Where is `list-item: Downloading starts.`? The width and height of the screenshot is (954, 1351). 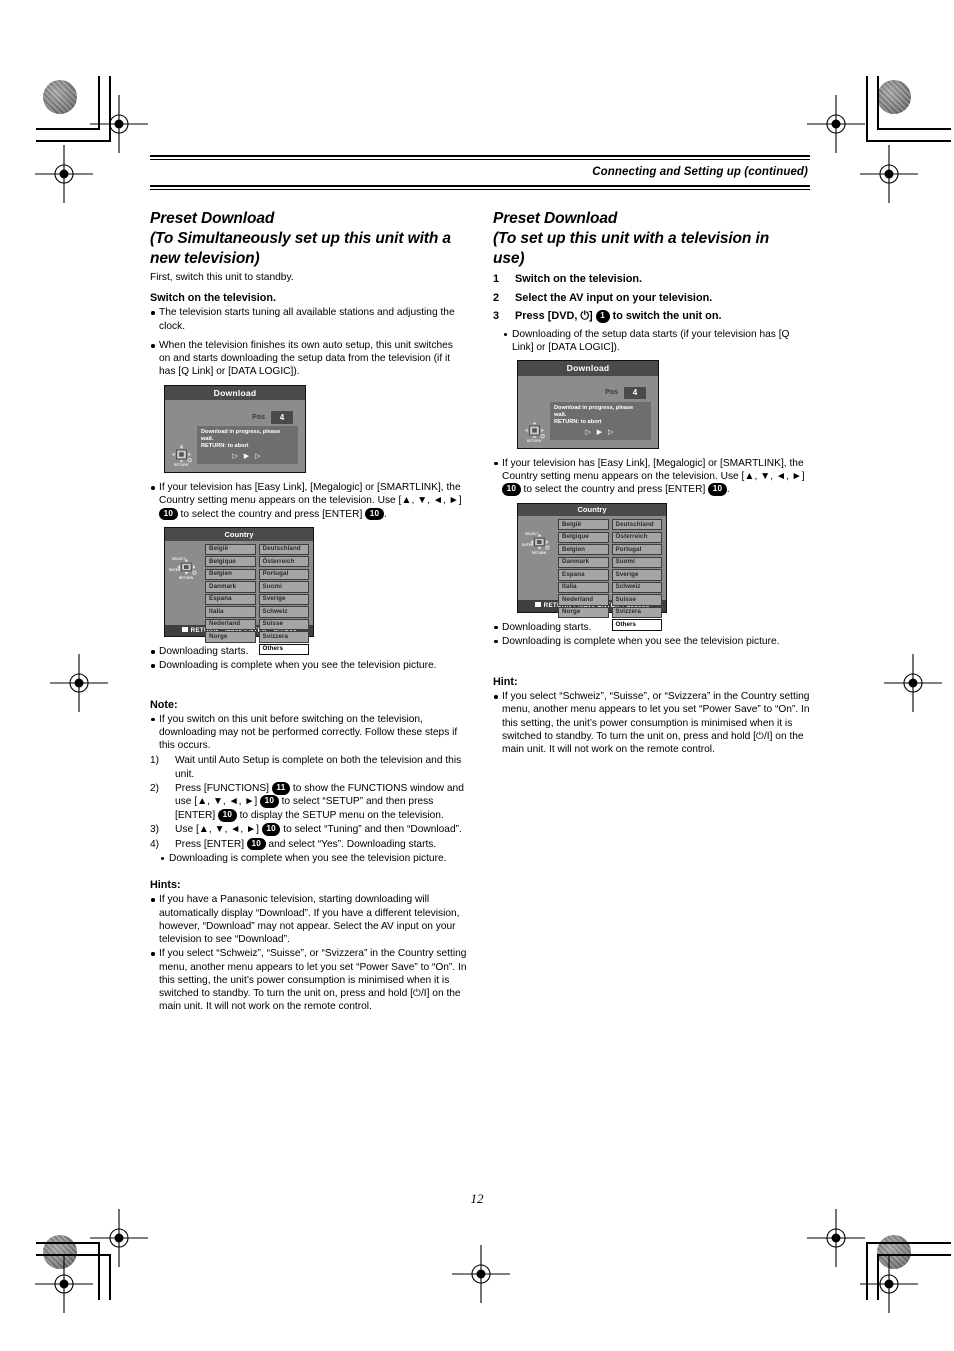
list-item: Downloading starts. is located at coordinates (651, 627).